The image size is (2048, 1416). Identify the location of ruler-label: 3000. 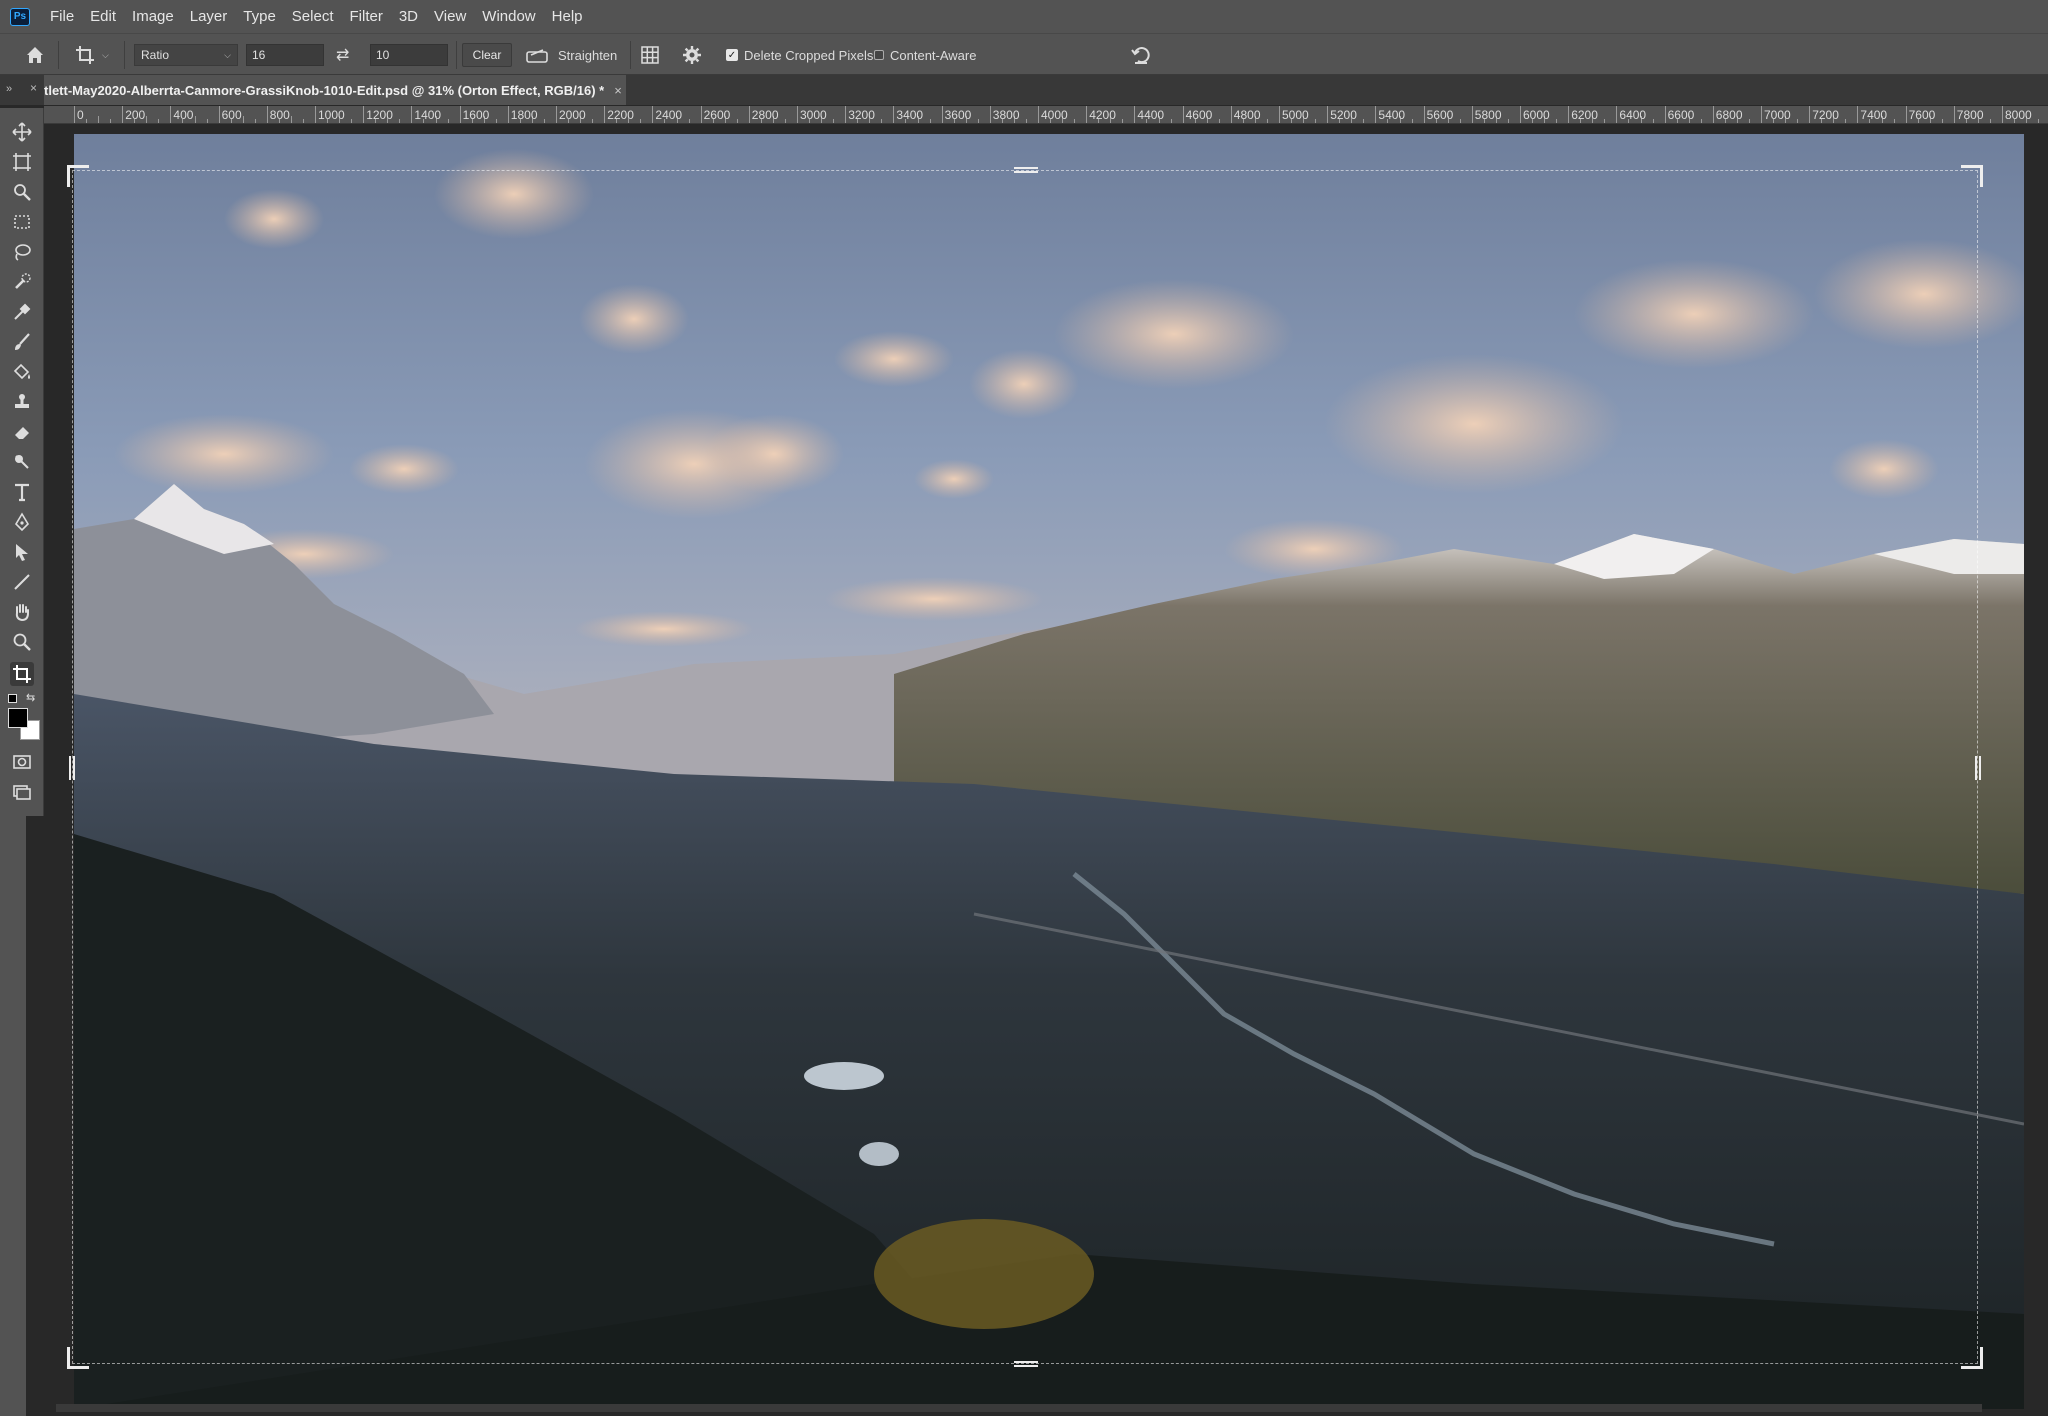
(813, 115).